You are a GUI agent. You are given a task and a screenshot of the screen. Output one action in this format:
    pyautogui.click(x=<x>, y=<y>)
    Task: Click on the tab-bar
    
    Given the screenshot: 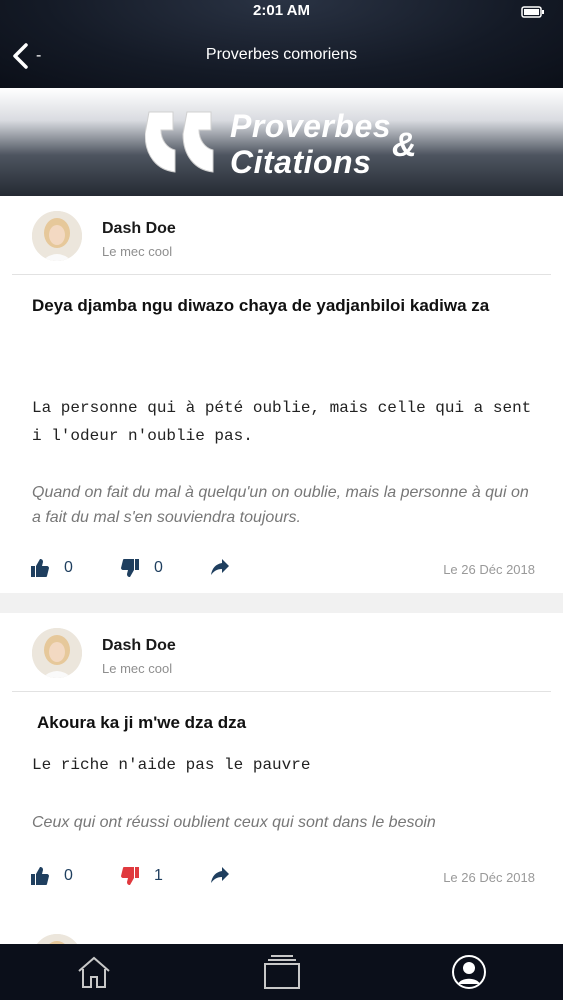 What is the action you would take?
    pyautogui.click(x=281, y=972)
    